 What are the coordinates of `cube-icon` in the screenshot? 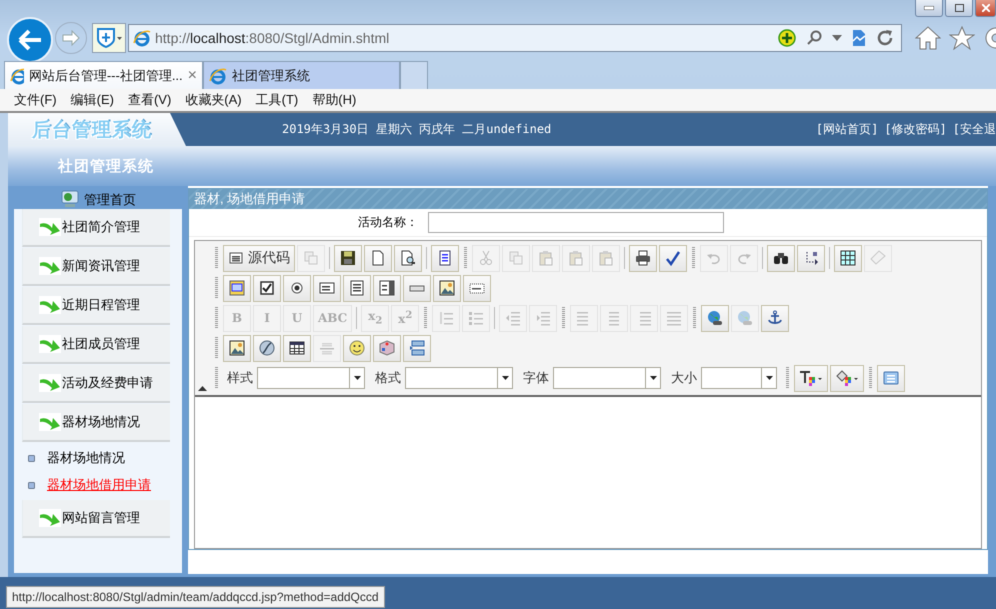 It's located at (387, 348).